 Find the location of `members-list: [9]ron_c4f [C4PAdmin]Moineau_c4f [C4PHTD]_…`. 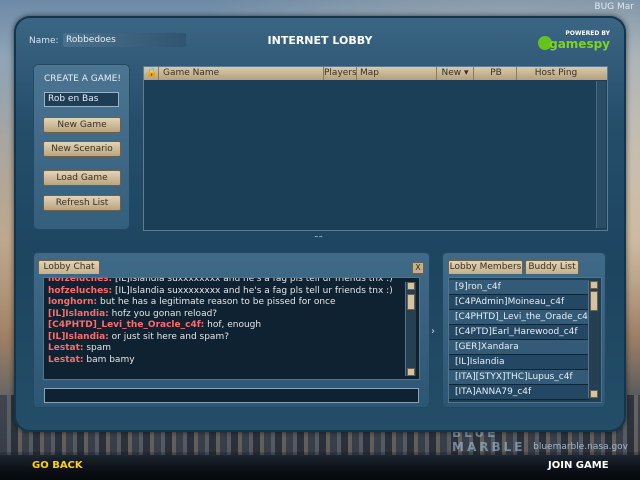

members-list: [9]ron_c4f [C4PAdmin]Moineau_c4f [C4PHTD]_… is located at coordinates (525, 340).